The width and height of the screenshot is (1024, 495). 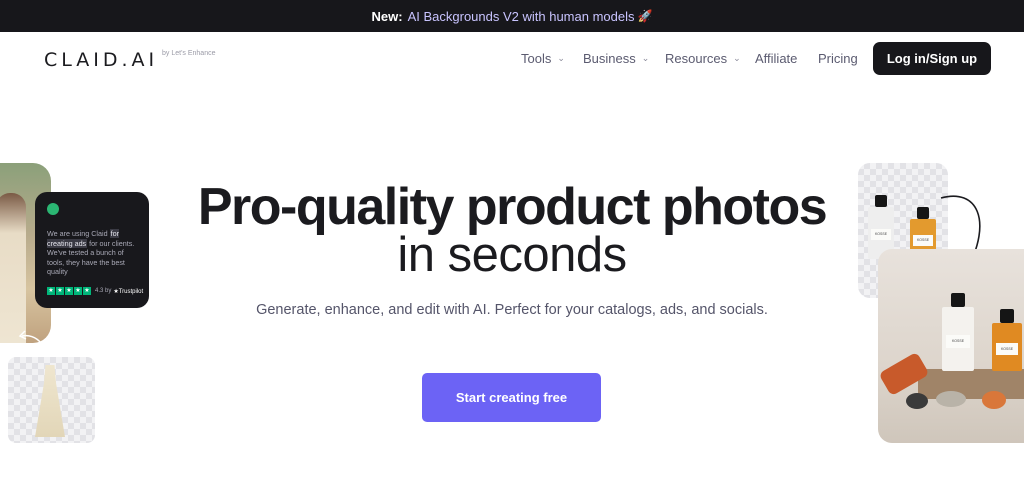 I want to click on logo-subtitle: by Let's Enhance, so click(x=189, y=53).